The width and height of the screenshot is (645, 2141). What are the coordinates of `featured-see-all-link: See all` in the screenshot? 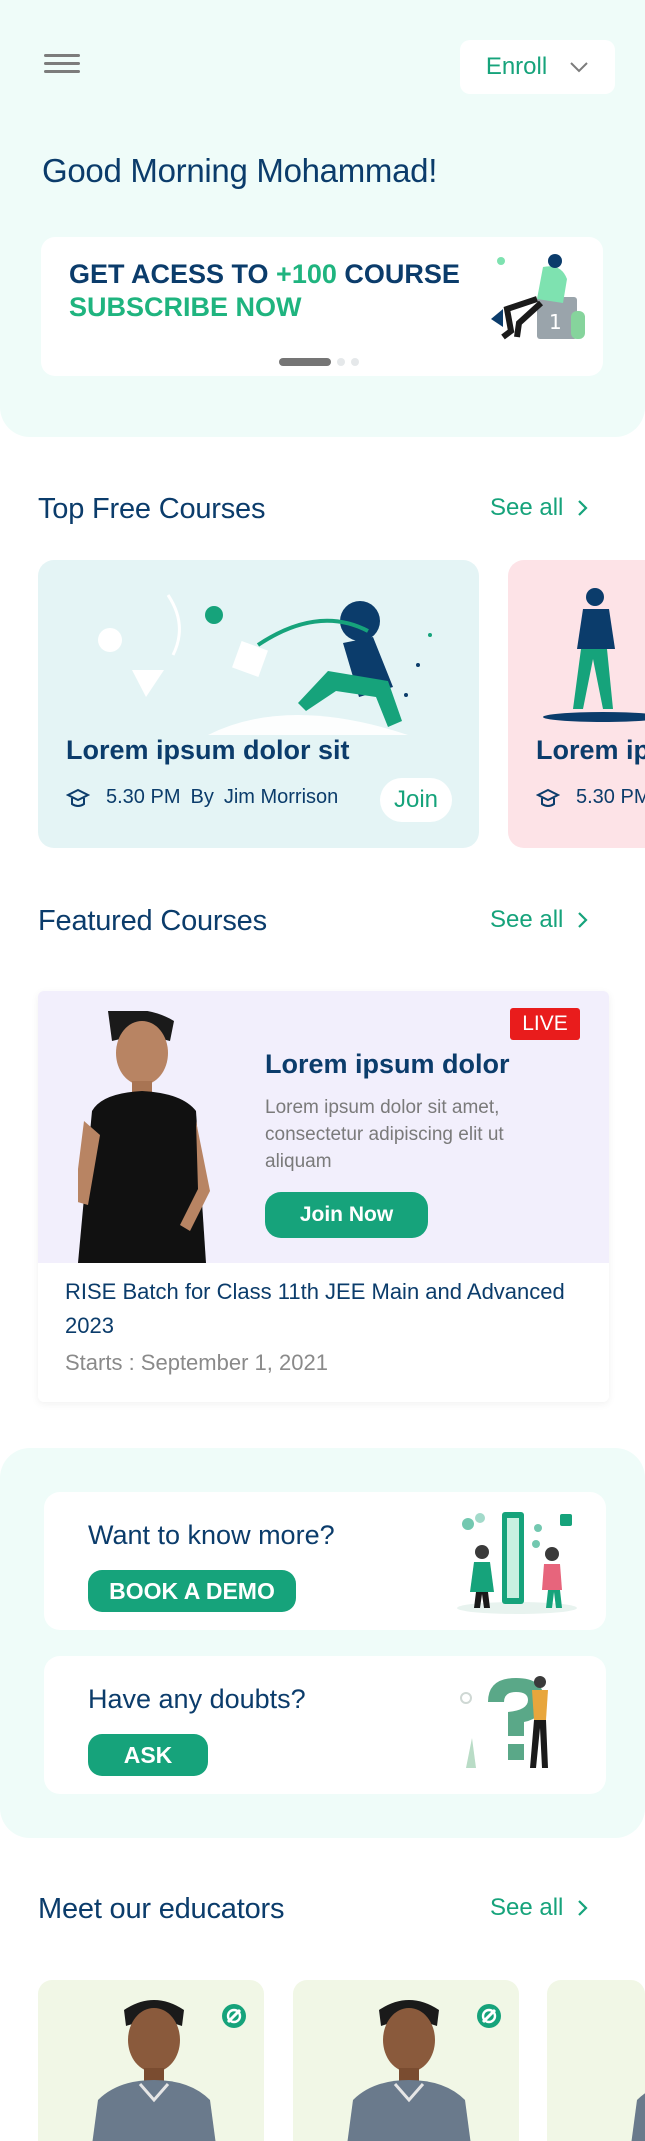 It's located at (539, 920).